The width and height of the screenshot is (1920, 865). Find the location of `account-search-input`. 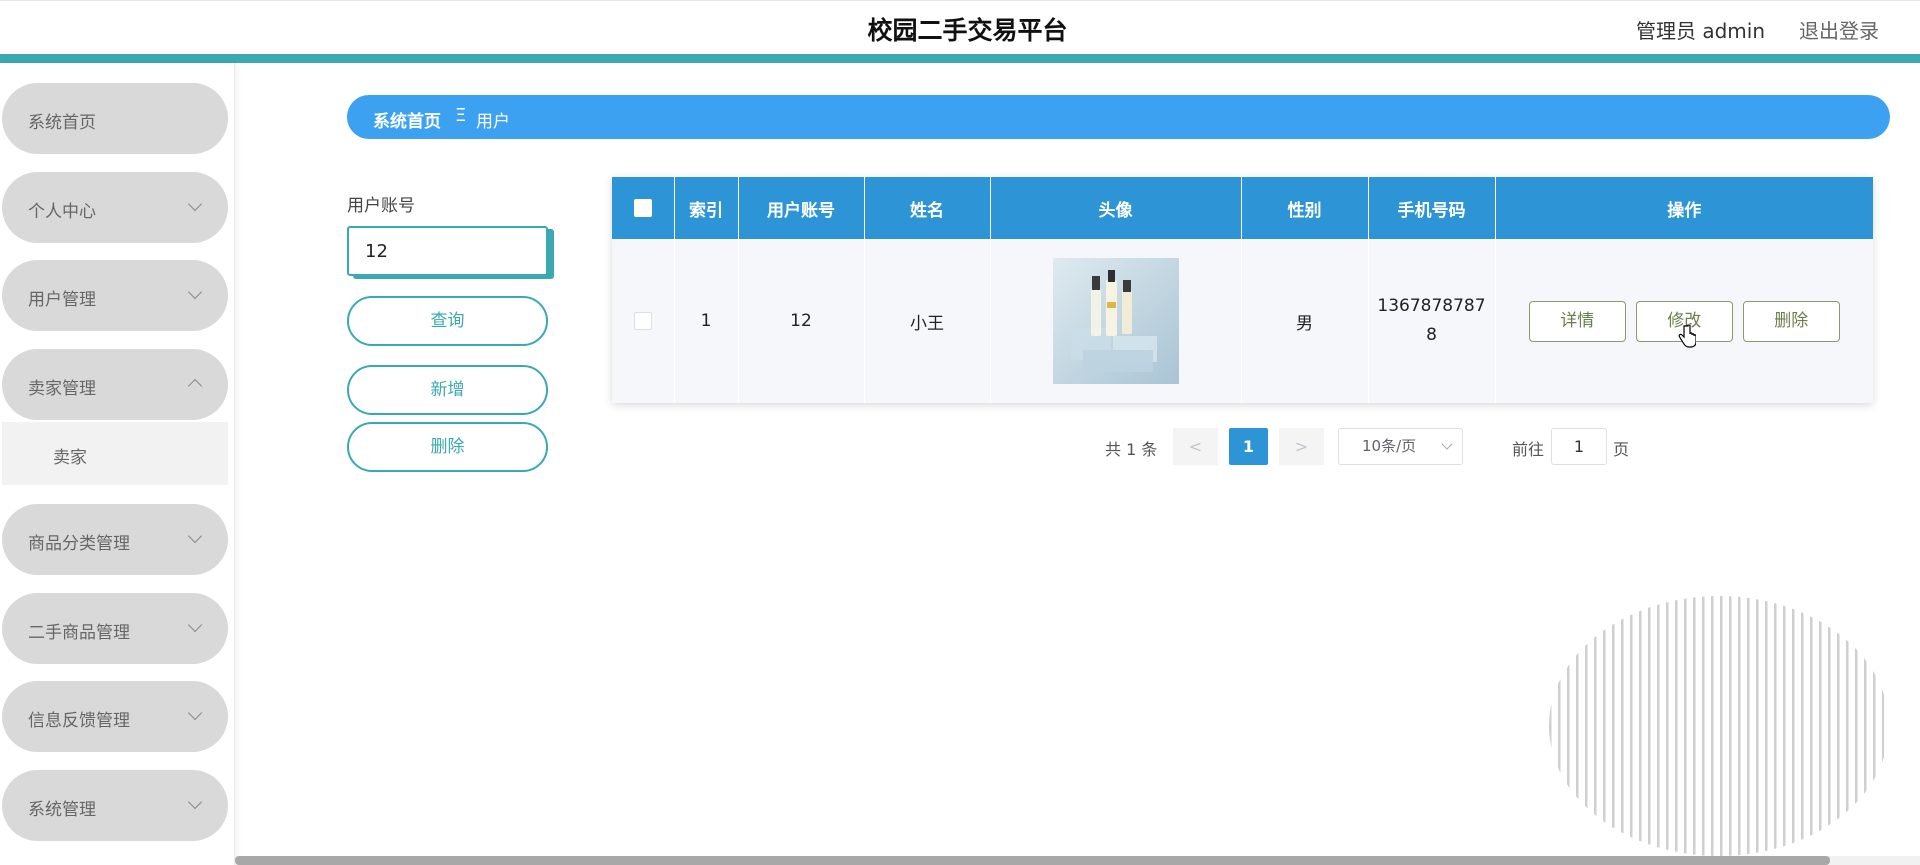

account-search-input is located at coordinates (447, 251).